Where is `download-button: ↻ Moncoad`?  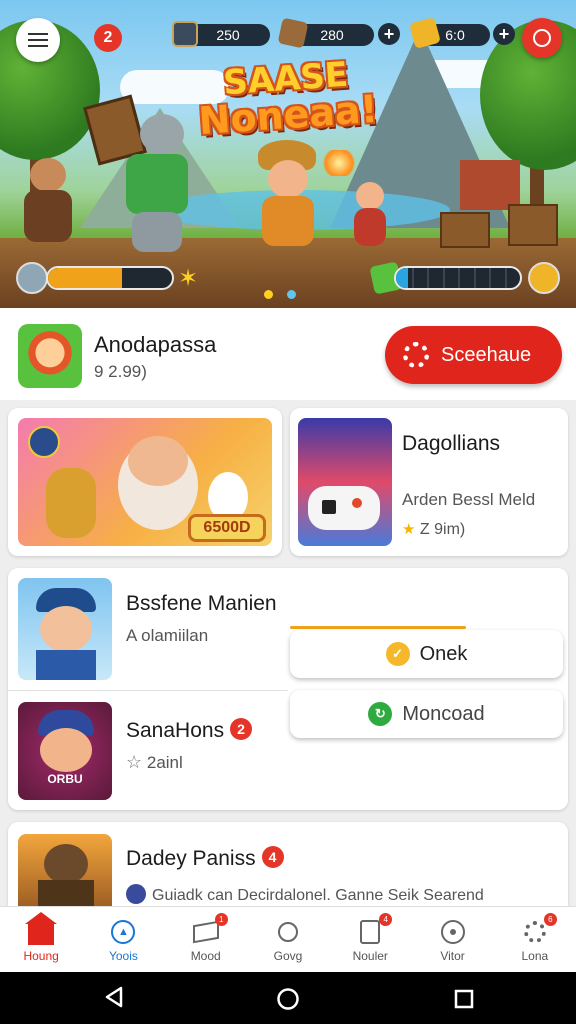
download-button: ↻ Moncoad is located at coordinates (426, 714).